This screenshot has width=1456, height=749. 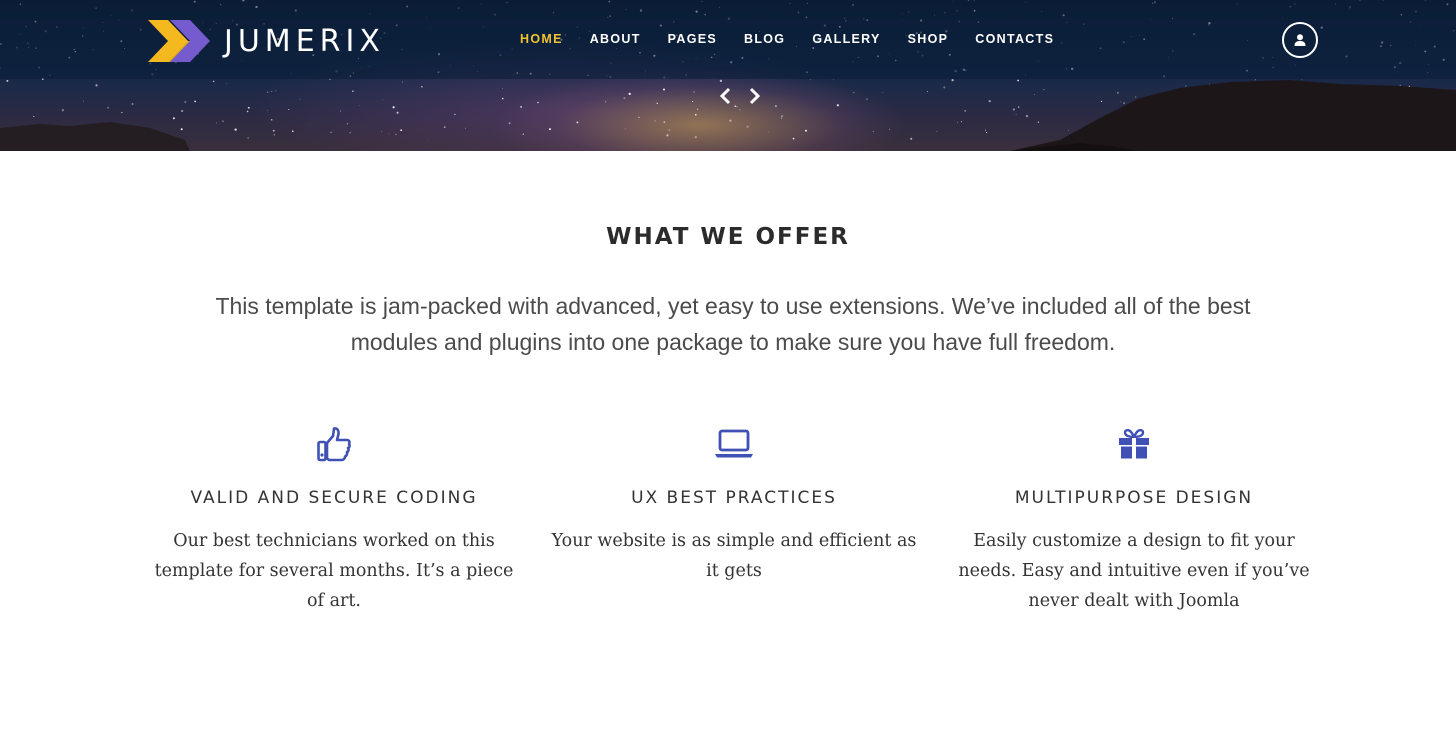 What do you see at coordinates (846, 39) in the screenshot?
I see `nav-item-gallery: GALLERY` at bounding box center [846, 39].